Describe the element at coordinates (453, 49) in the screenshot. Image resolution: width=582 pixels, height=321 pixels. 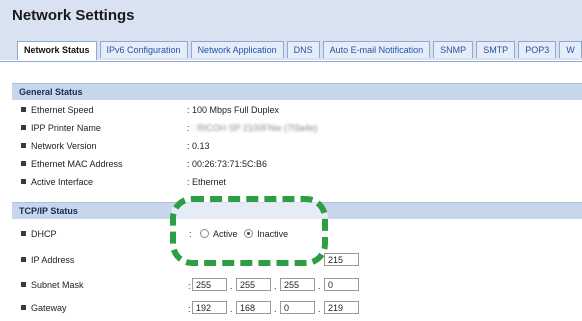
I see `tab-snmp: SNMP` at that location.